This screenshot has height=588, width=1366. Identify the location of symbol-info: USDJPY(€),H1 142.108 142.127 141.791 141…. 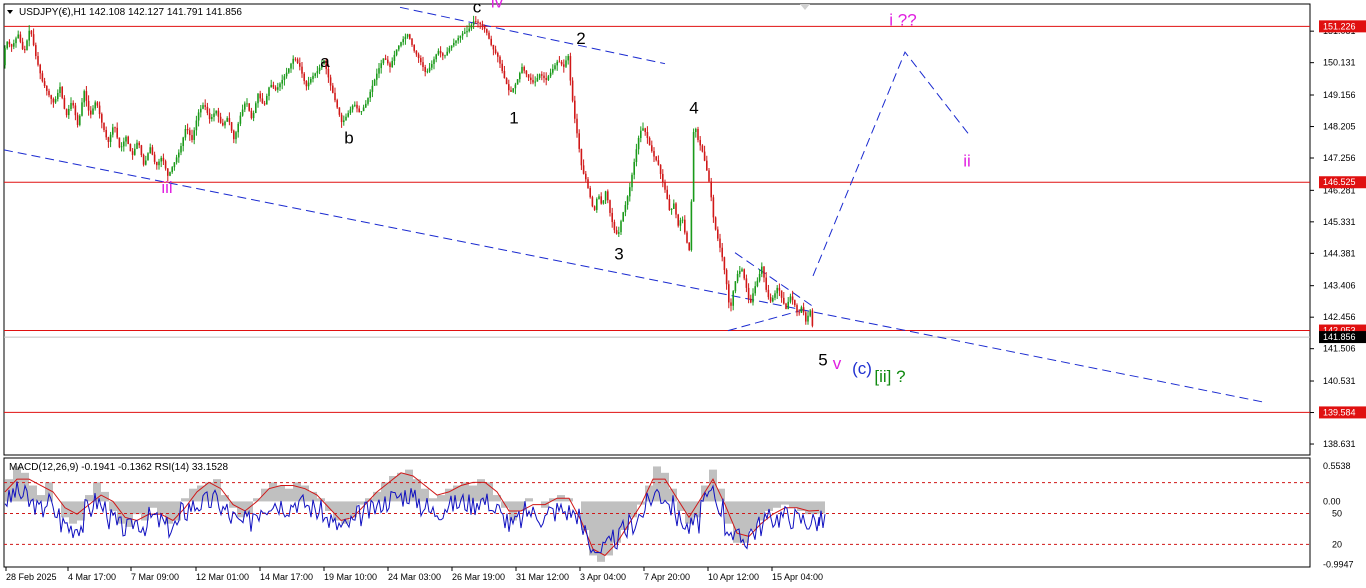
(130, 12).